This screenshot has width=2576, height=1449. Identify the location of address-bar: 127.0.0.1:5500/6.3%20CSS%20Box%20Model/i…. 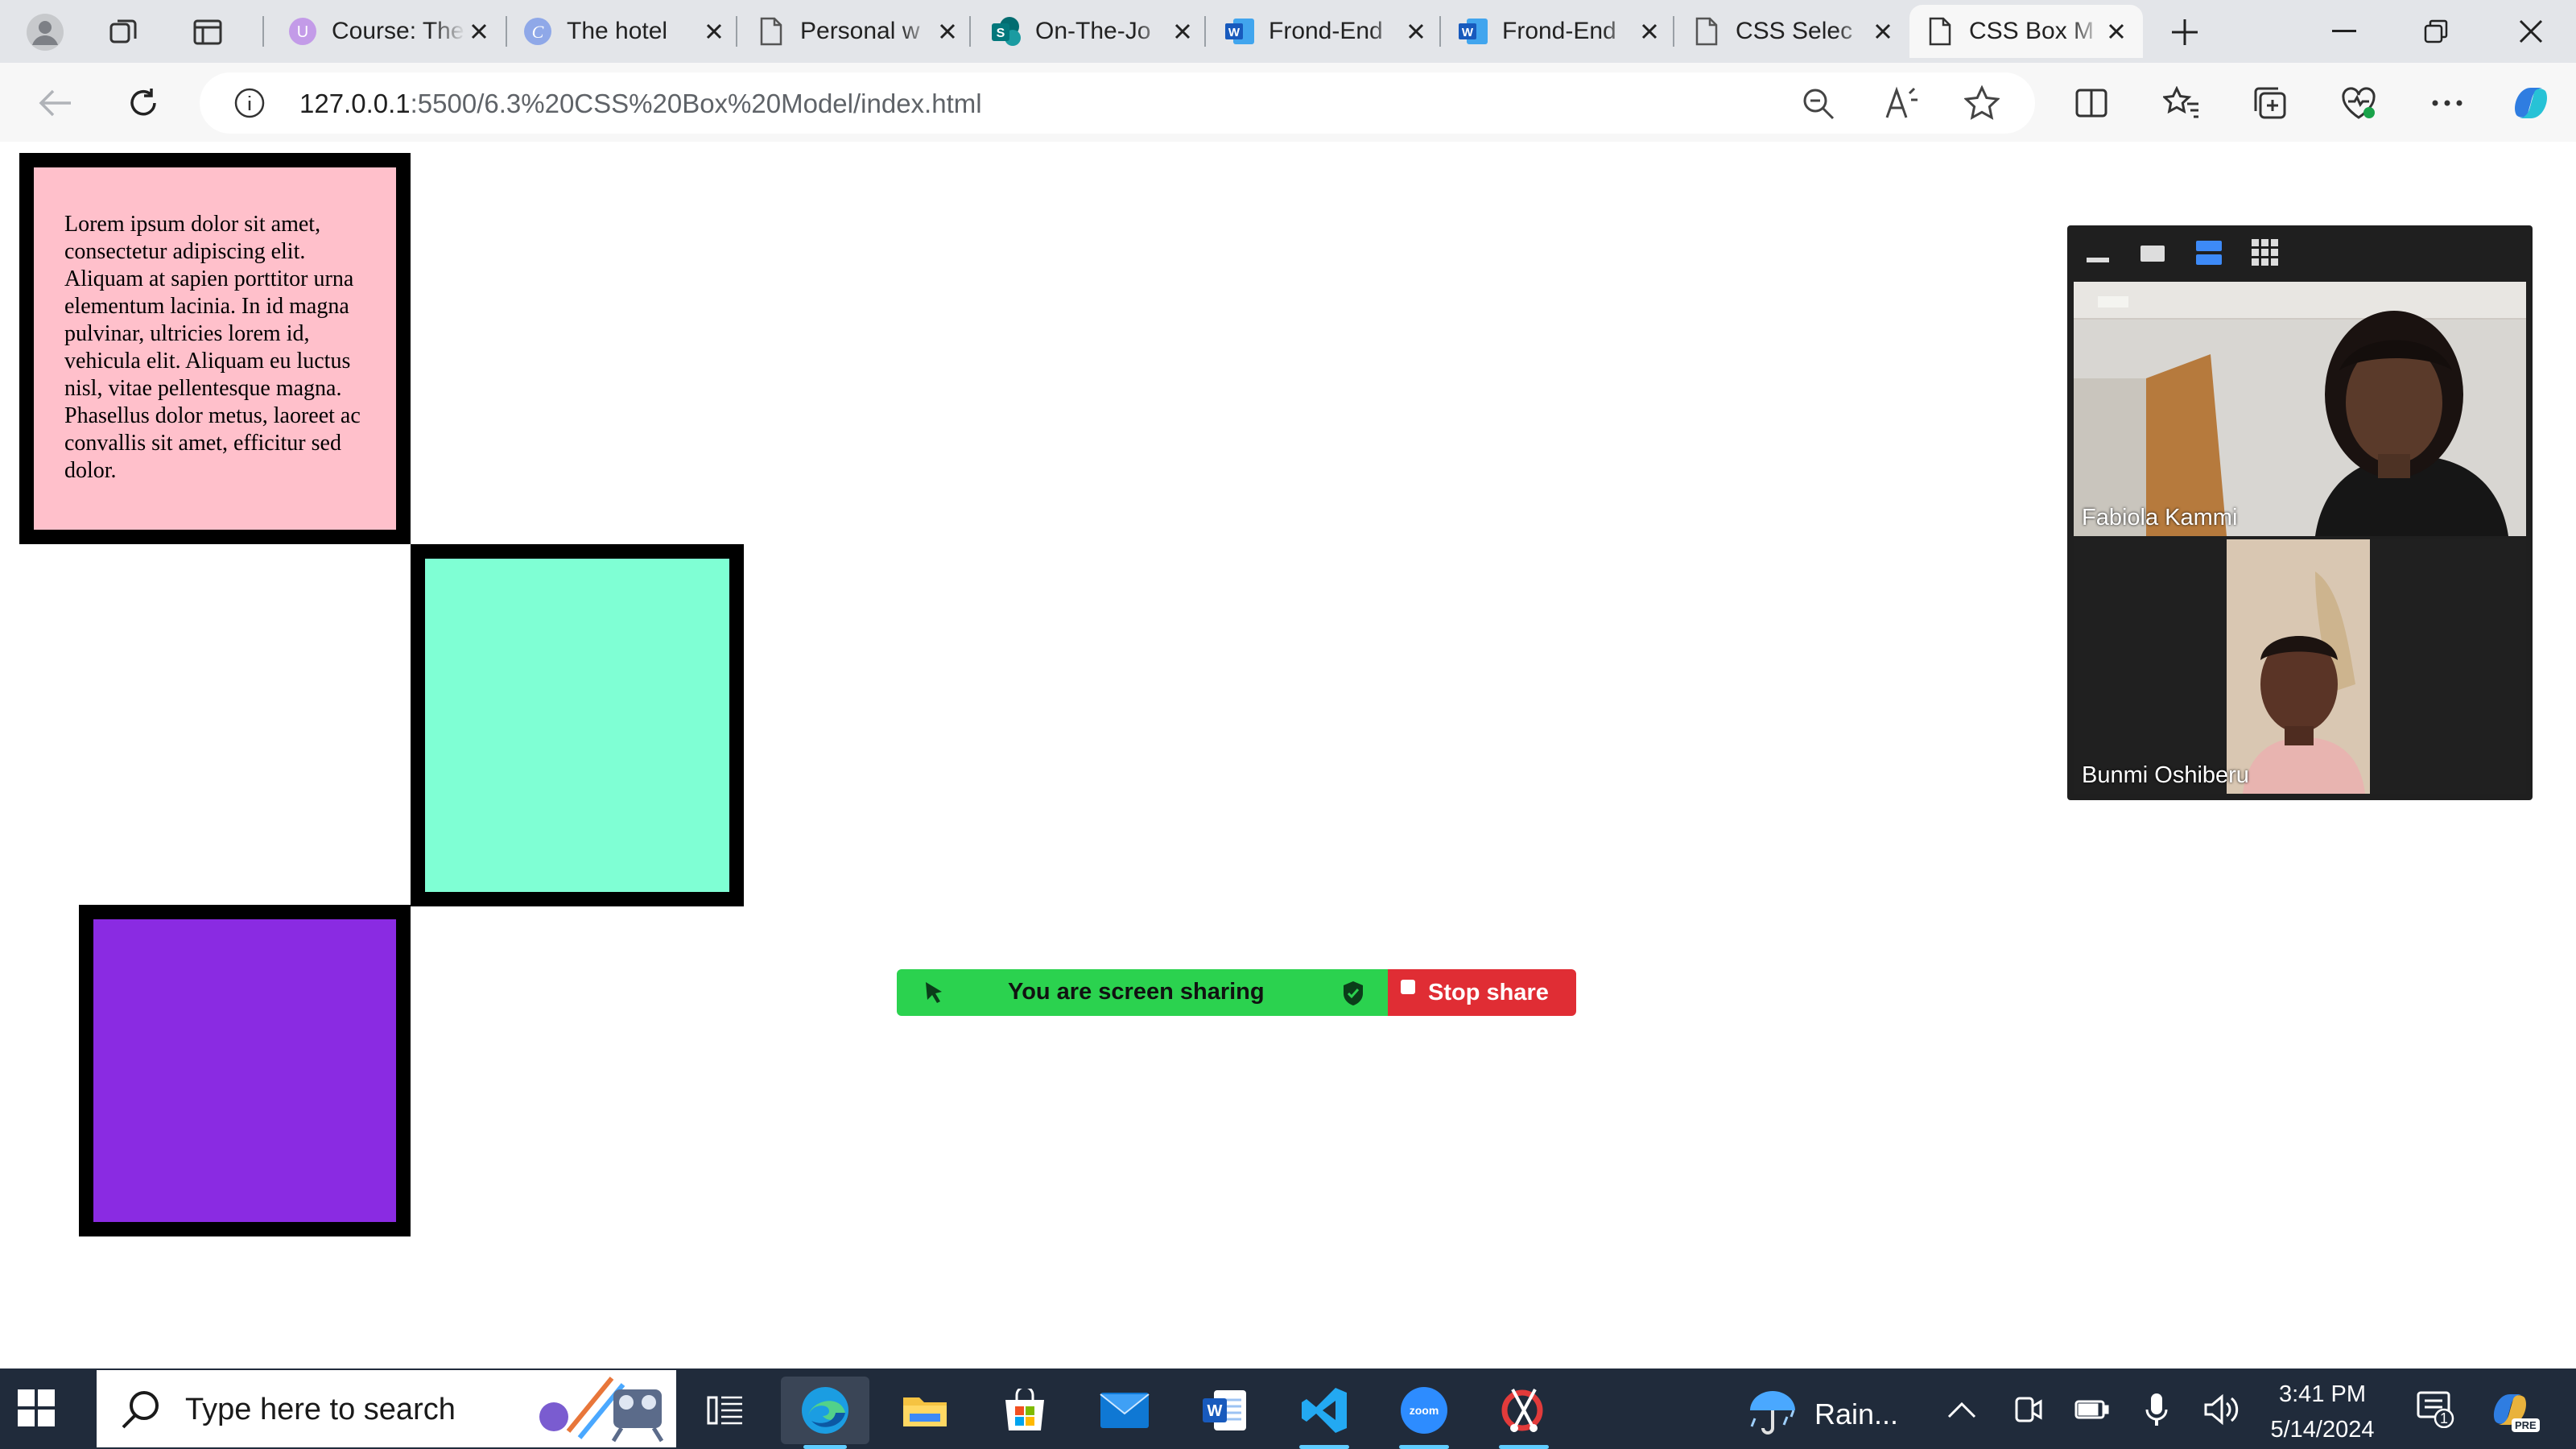
(1117, 103).